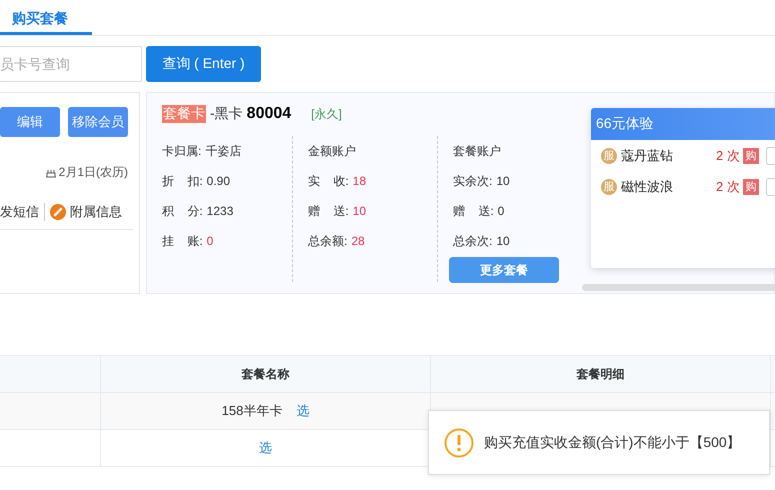 The width and height of the screenshot is (775, 490). What do you see at coordinates (647, 155) in the screenshot?
I see `item-name: 蔻丹蓝钻` at bounding box center [647, 155].